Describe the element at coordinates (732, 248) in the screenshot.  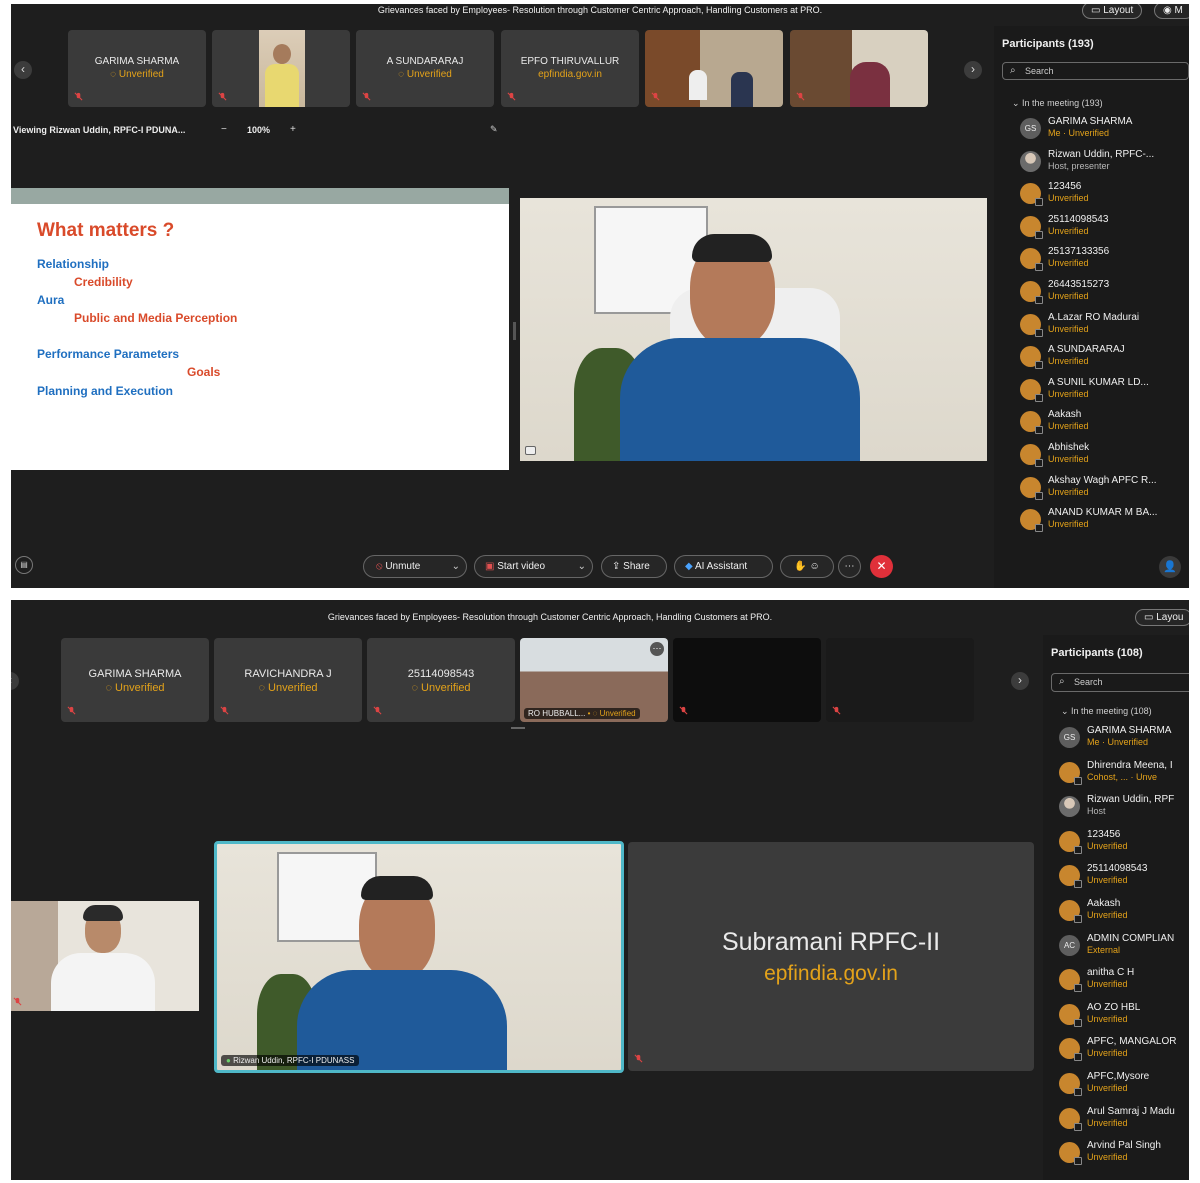
I see `presenter-hair` at that location.